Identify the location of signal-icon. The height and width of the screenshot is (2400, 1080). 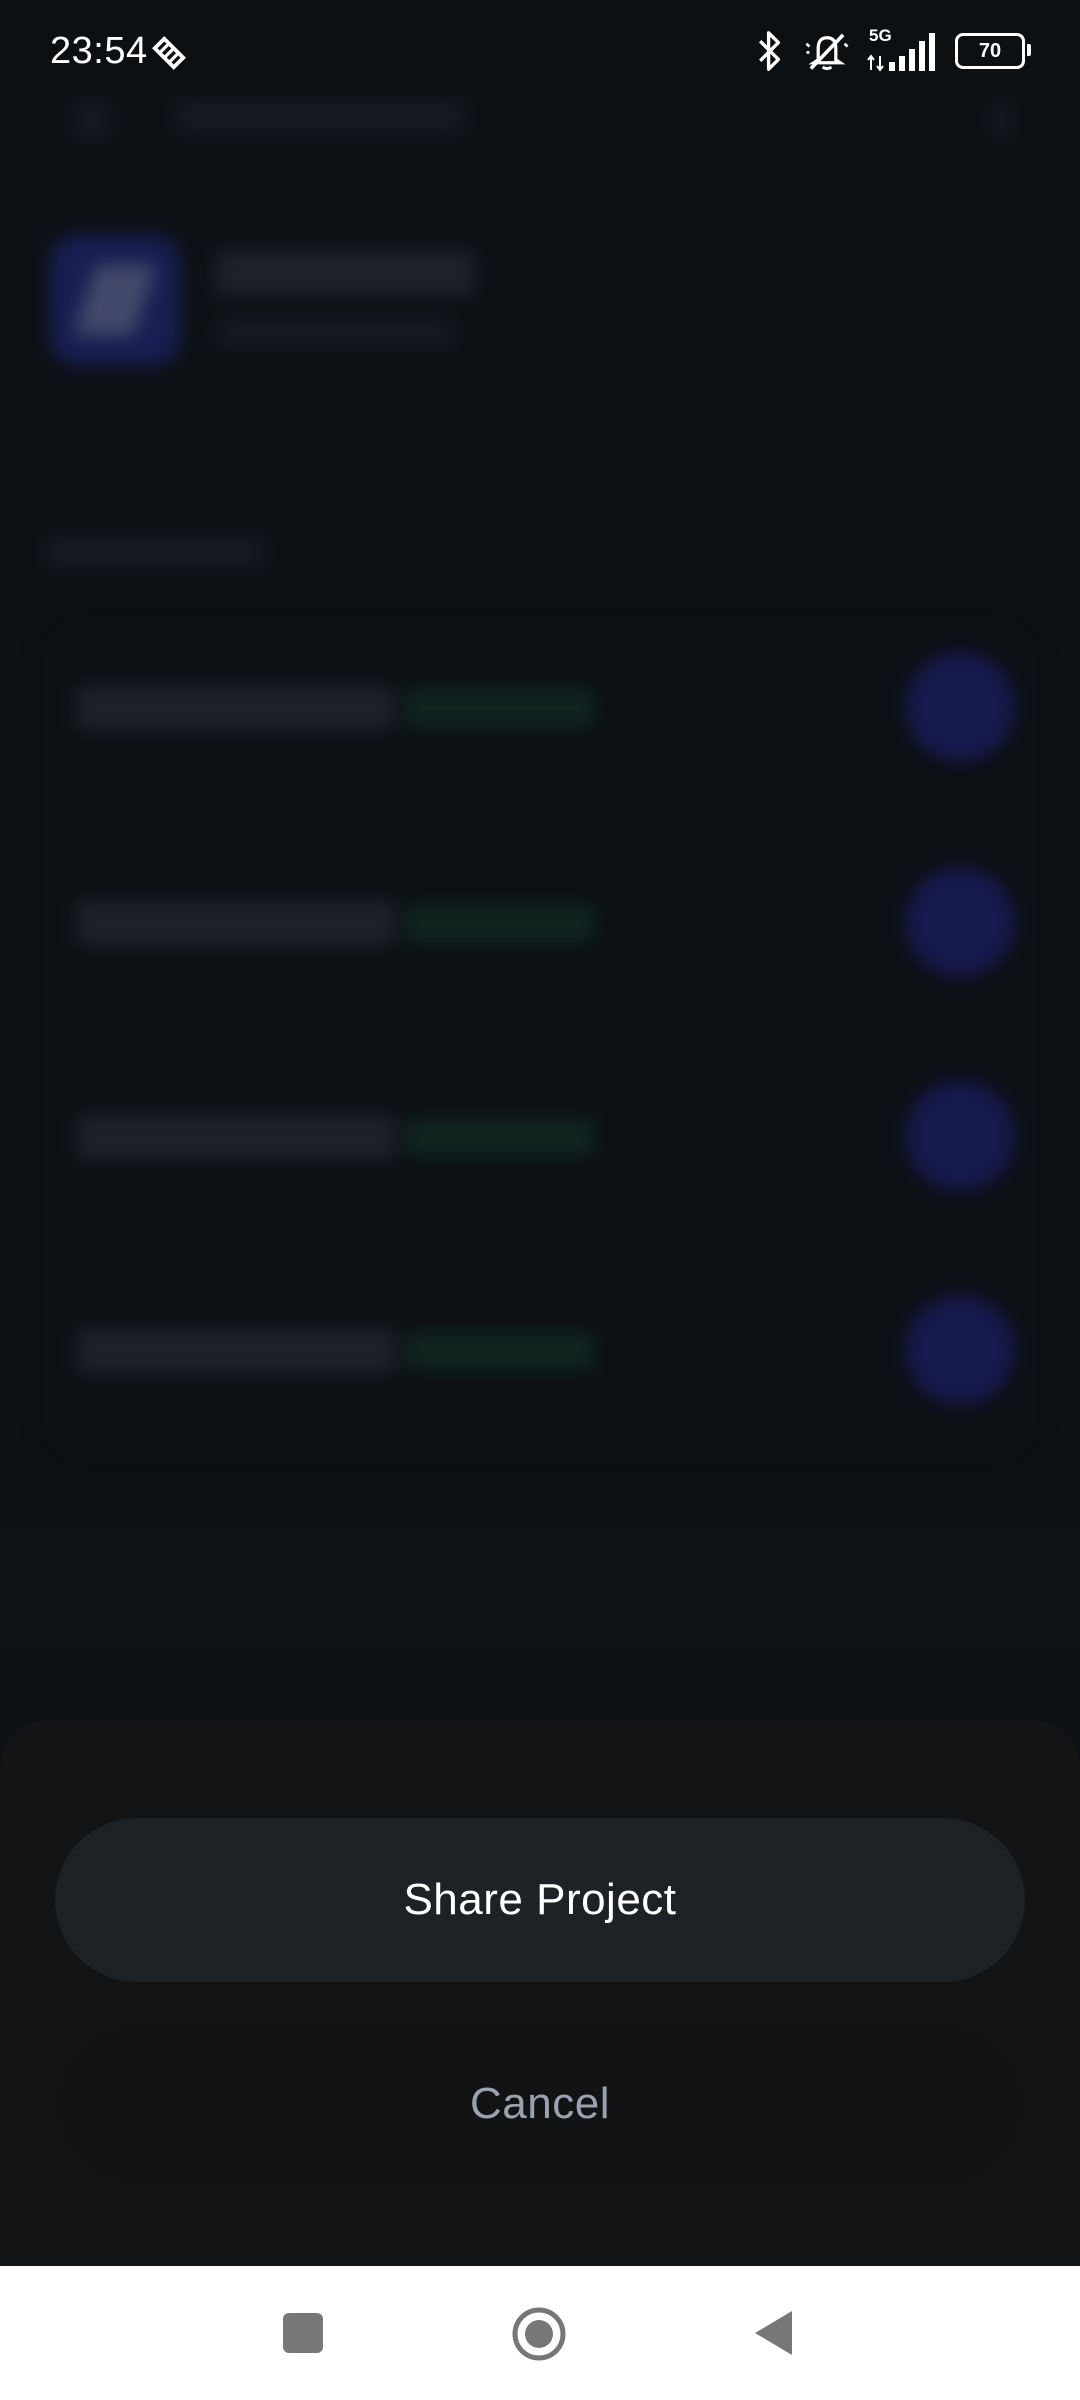
(901, 52).